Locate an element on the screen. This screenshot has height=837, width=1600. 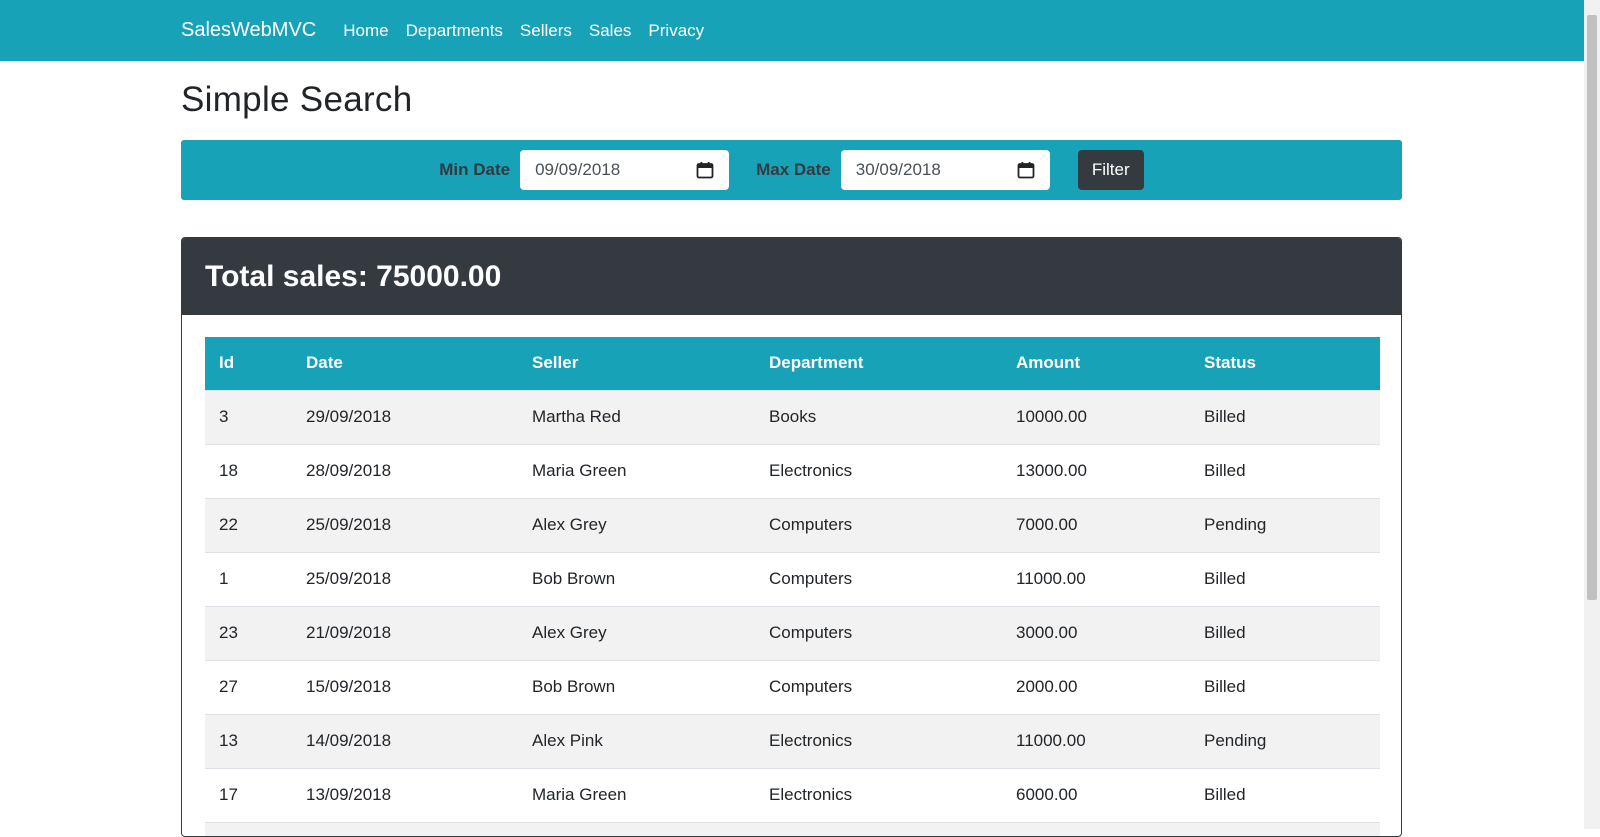
total-sales-text: Total sales: 75000.00 is located at coordinates (353, 276).